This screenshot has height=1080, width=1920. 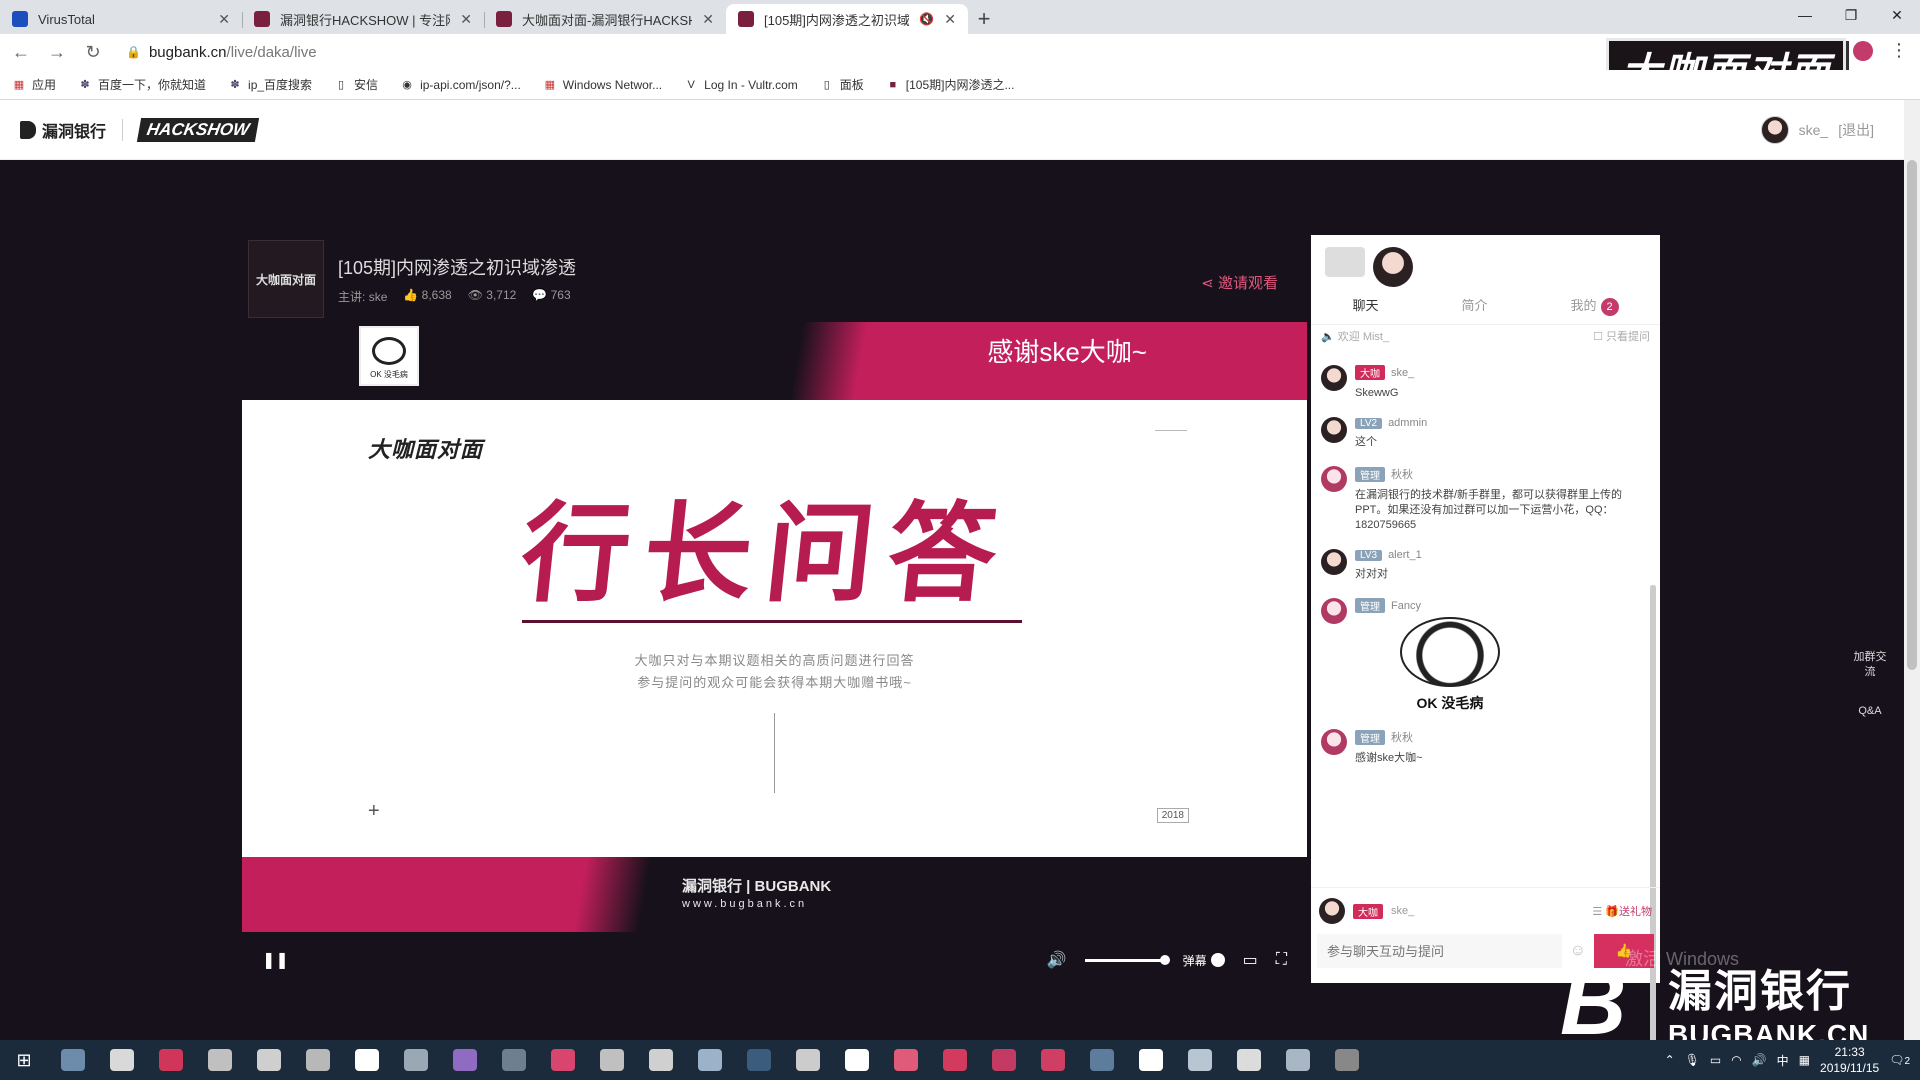 What do you see at coordinates (1783, 1060) in the screenshot?
I see `ime-indicator: 中` at bounding box center [1783, 1060].